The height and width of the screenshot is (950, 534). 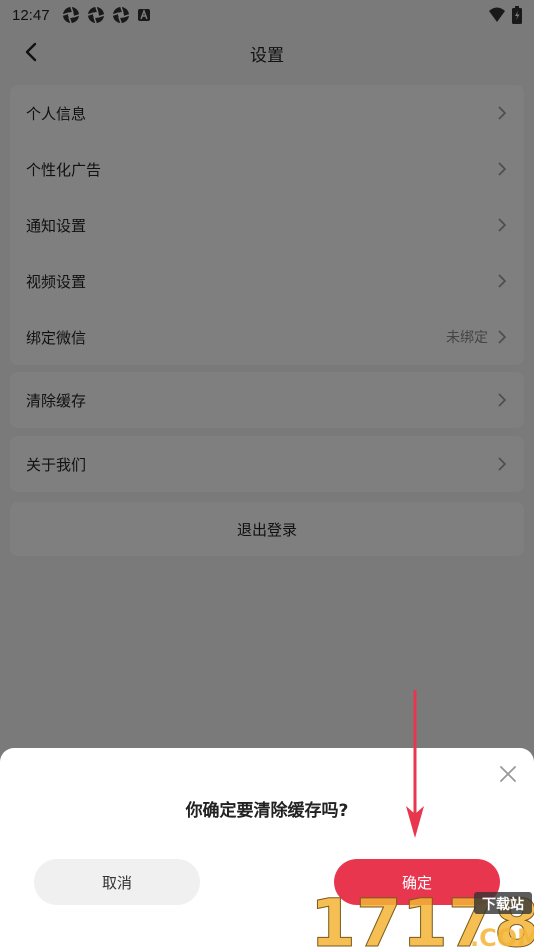 I want to click on svg-text: .COM, so click(x=502, y=937).